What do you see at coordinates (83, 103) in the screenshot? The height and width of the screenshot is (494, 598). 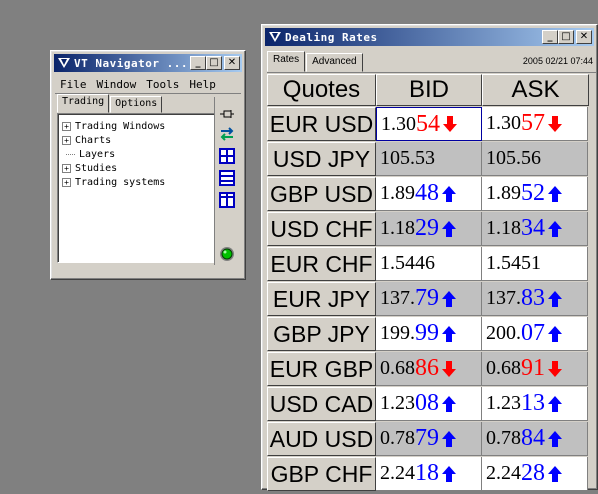 I see `tab-trading: Trading` at bounding box center [83, 103].